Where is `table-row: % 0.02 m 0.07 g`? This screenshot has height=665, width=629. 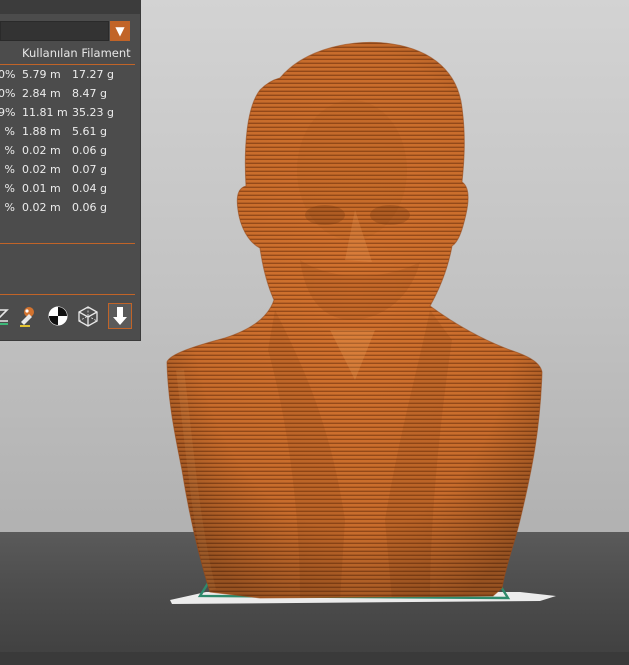
table-row: % 0.02 m 0.07 g is located at coordinates (55, 169).